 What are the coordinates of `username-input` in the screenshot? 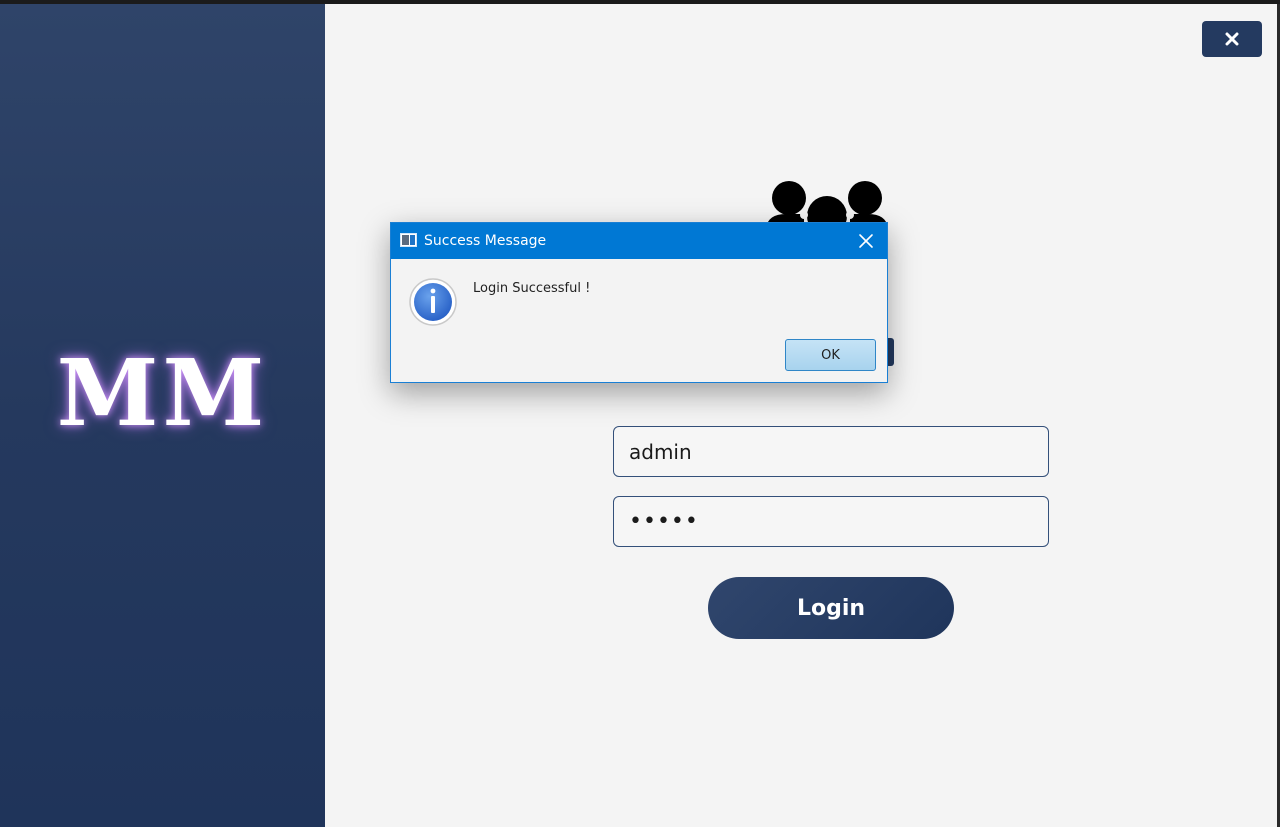 It's located at (831, 451).